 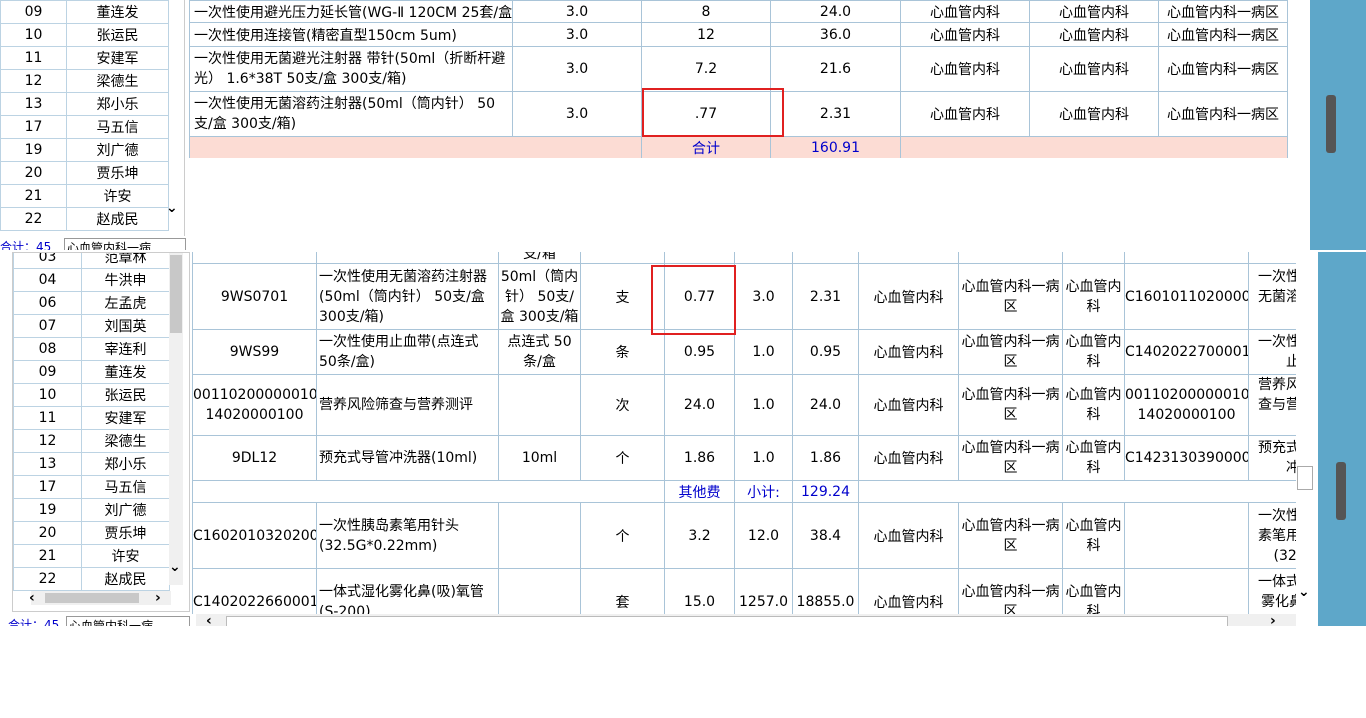 I want to click on bed-number: 09, so click(x=47, y=372).